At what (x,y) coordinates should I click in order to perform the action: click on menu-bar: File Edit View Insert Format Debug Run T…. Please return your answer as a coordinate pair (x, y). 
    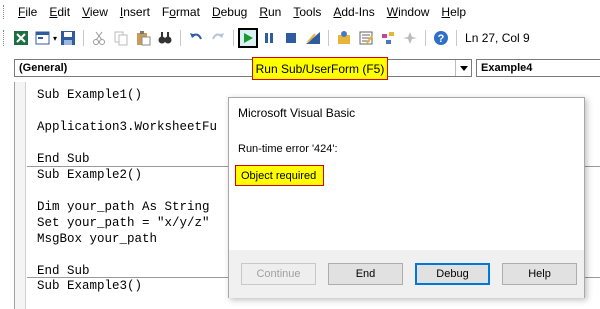
    Looking at the image, I should click on (300, 12).